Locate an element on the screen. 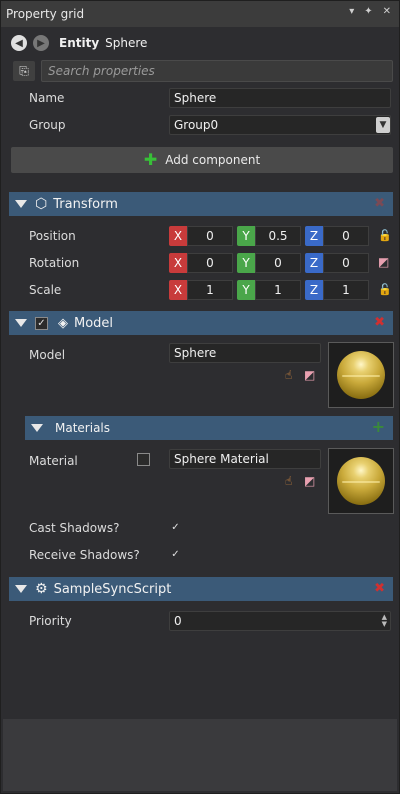  position-x-field: 0 is located at coordinates (210, 236).